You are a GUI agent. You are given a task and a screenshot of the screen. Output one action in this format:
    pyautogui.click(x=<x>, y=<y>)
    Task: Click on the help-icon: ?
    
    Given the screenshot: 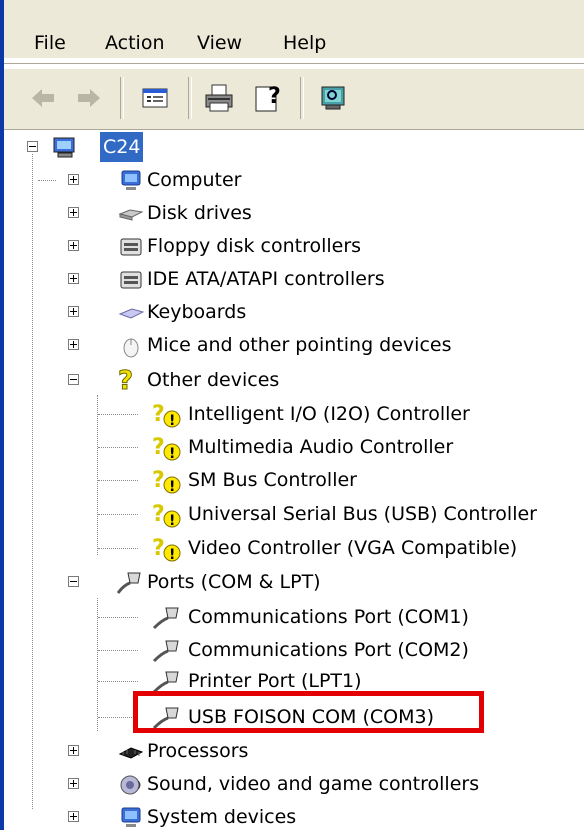 What is the action you would take?
    pyautogui.click(x=269, y=98)
    